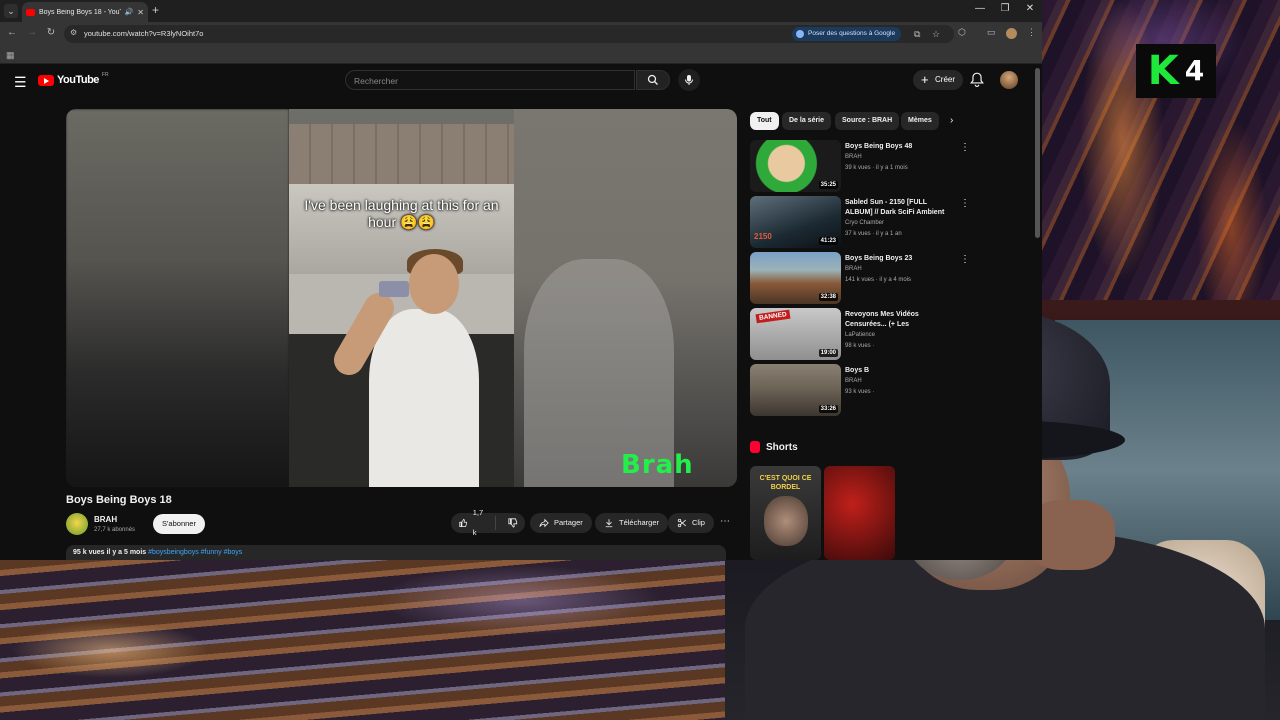 This screenshot has width=1280, height=720. What do you see at coordinates (980, 8) in the screenshot?
I see `minimize-button: —` at bounding box center [980, 8].